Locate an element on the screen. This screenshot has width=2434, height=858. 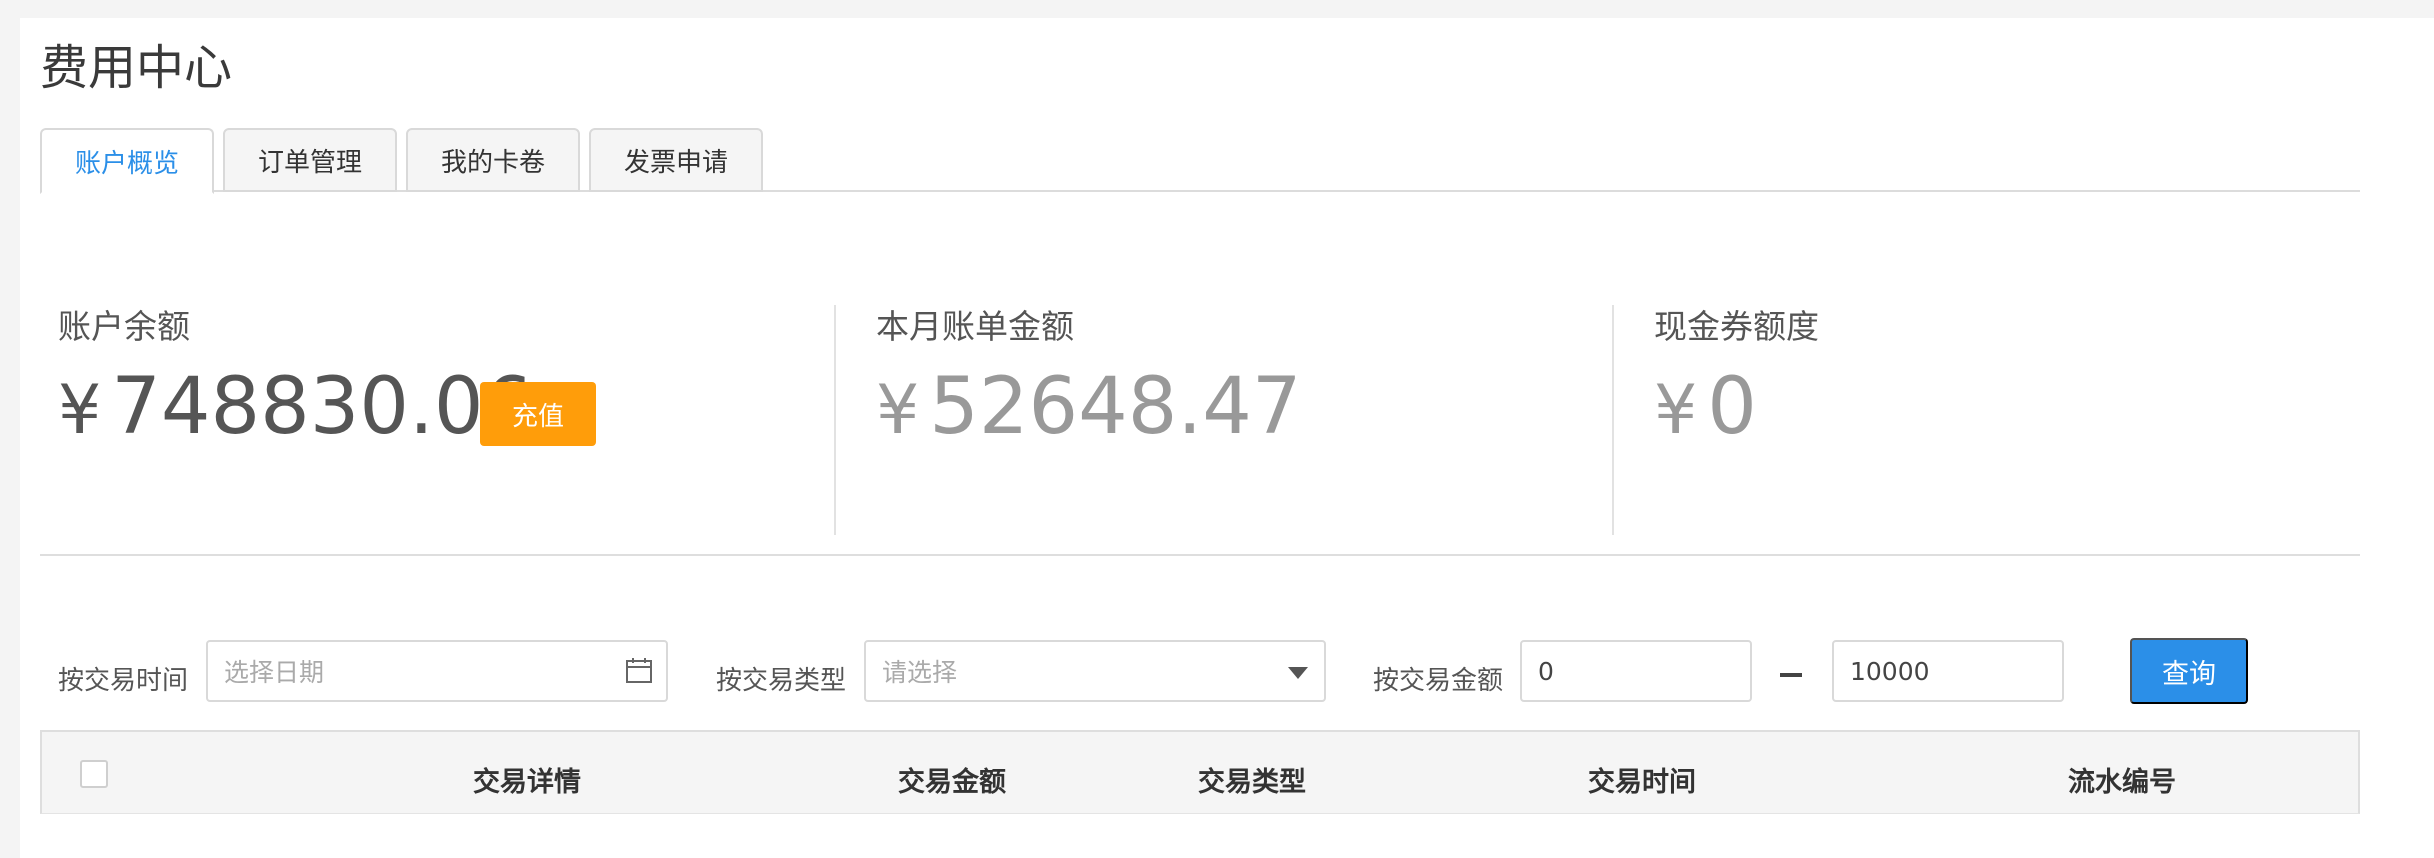
amount-filter-label: 按交易金额 is located at coordinates (1438, 681).